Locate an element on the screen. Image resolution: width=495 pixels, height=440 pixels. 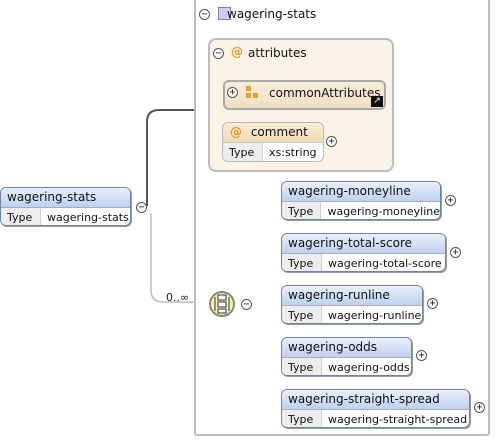
child-element-name: wagering-total-score is located at coordinates (363, 244).